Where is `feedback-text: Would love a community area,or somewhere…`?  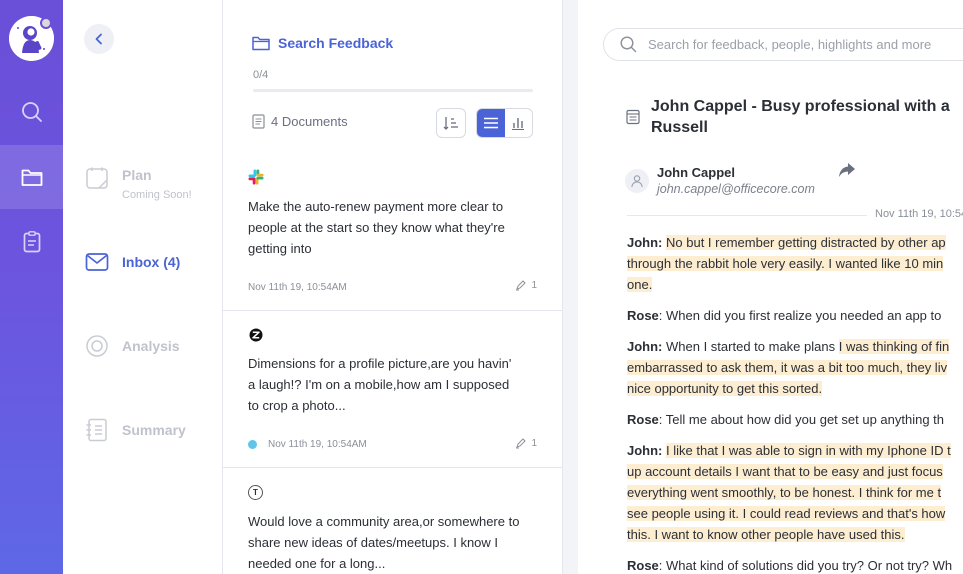
feedback-text: Would love a community area,or somewhere… is located at coordinates (384, 542).